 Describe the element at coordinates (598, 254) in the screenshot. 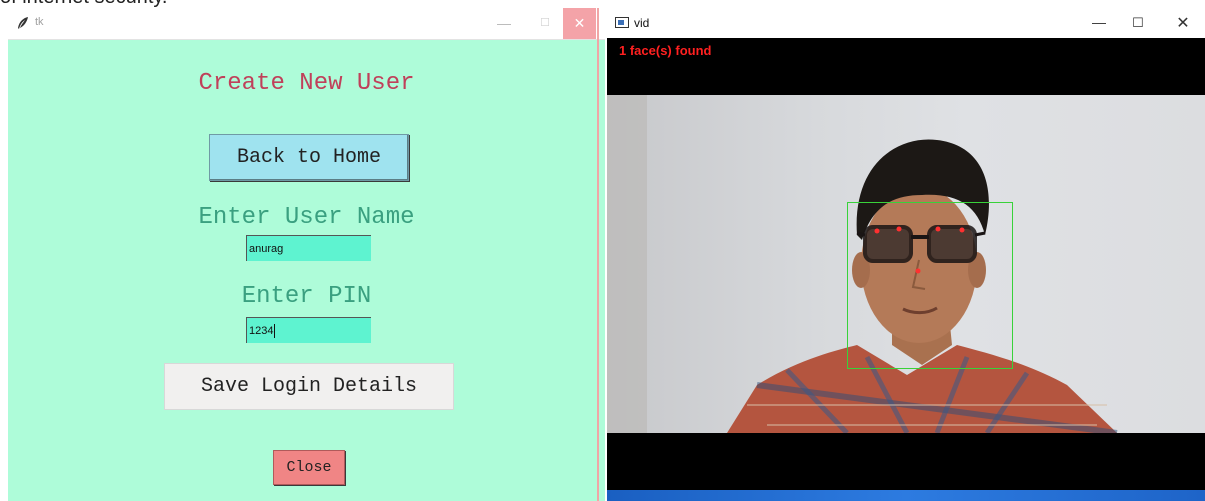

I see `window-divider` at that location.